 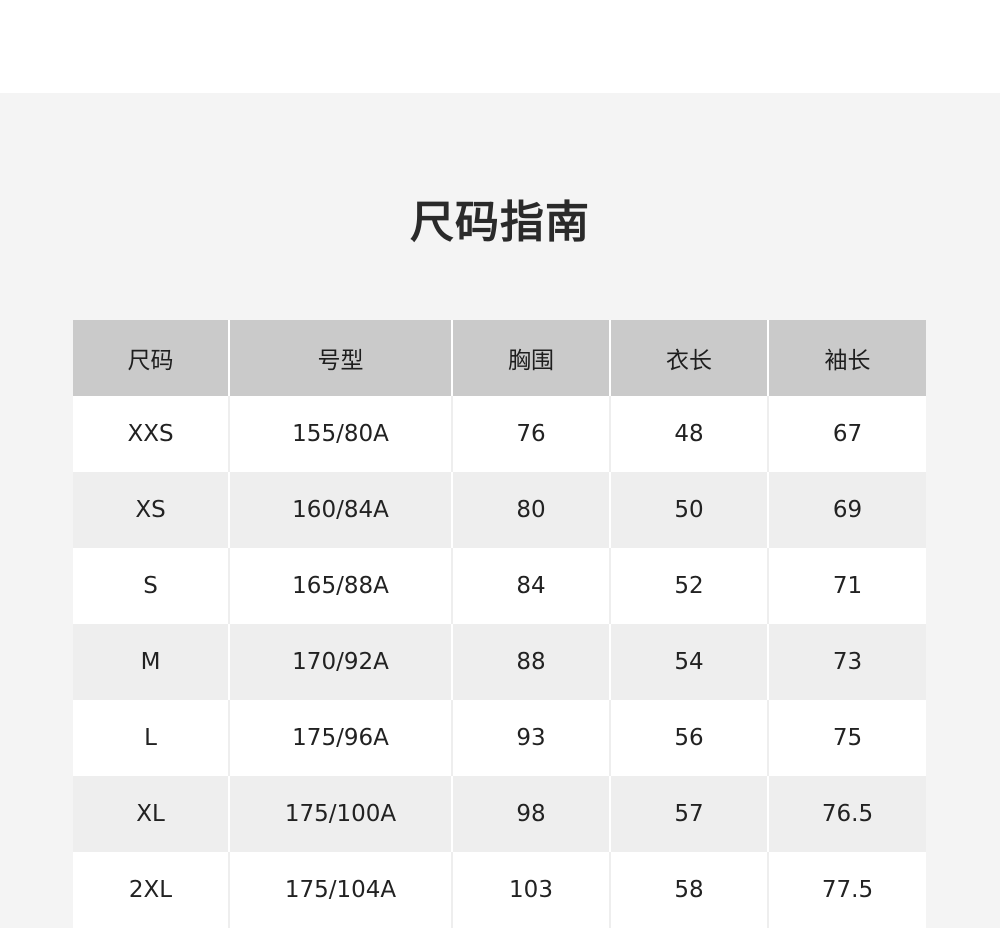 I want to click on table-row: XS 160/84A 80 50 69, so click(x=499, y=510).